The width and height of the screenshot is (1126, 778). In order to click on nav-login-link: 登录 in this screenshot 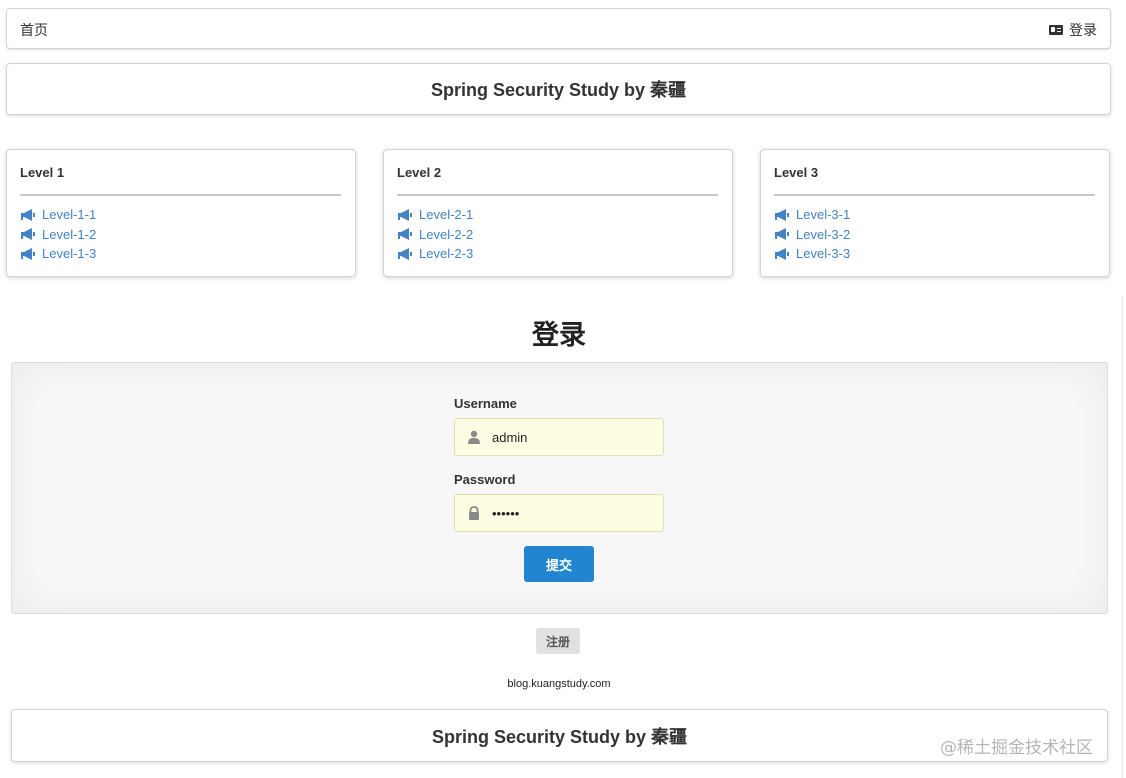, I will do `click(1073, 30)`.